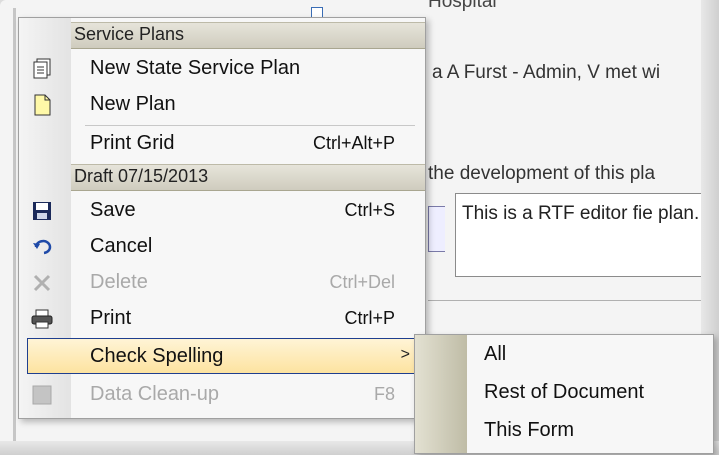 This screenshot has height=455, width=719. Describe the element at coordinates (222, 247) in the screenshot. I see `menu-item-cancel: Cancel` at that location.